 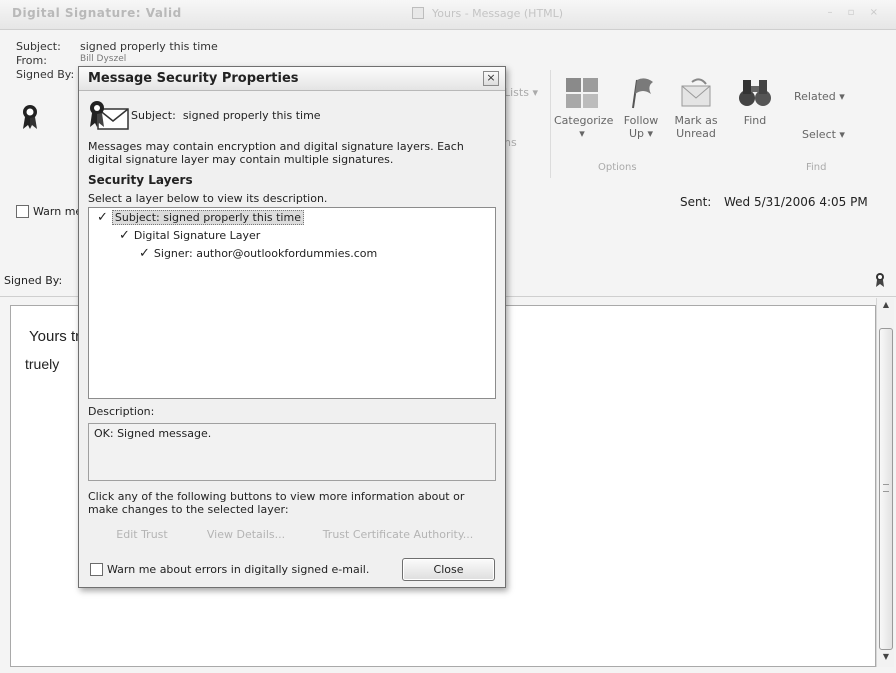 What do you see at coordinates (696, 120) in the screenshot?
I see `mark-as-label: Mark as` at bounding box center [696, 120].